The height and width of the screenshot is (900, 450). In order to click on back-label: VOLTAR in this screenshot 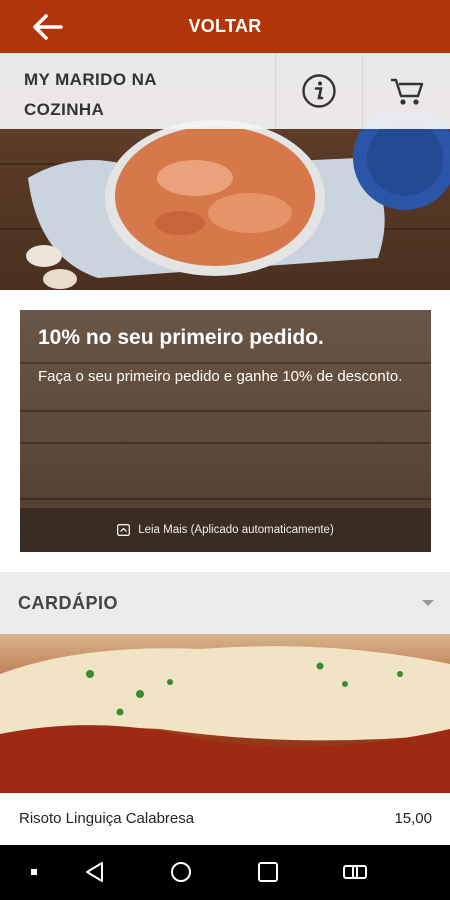, I will do `click(225, 26)`.